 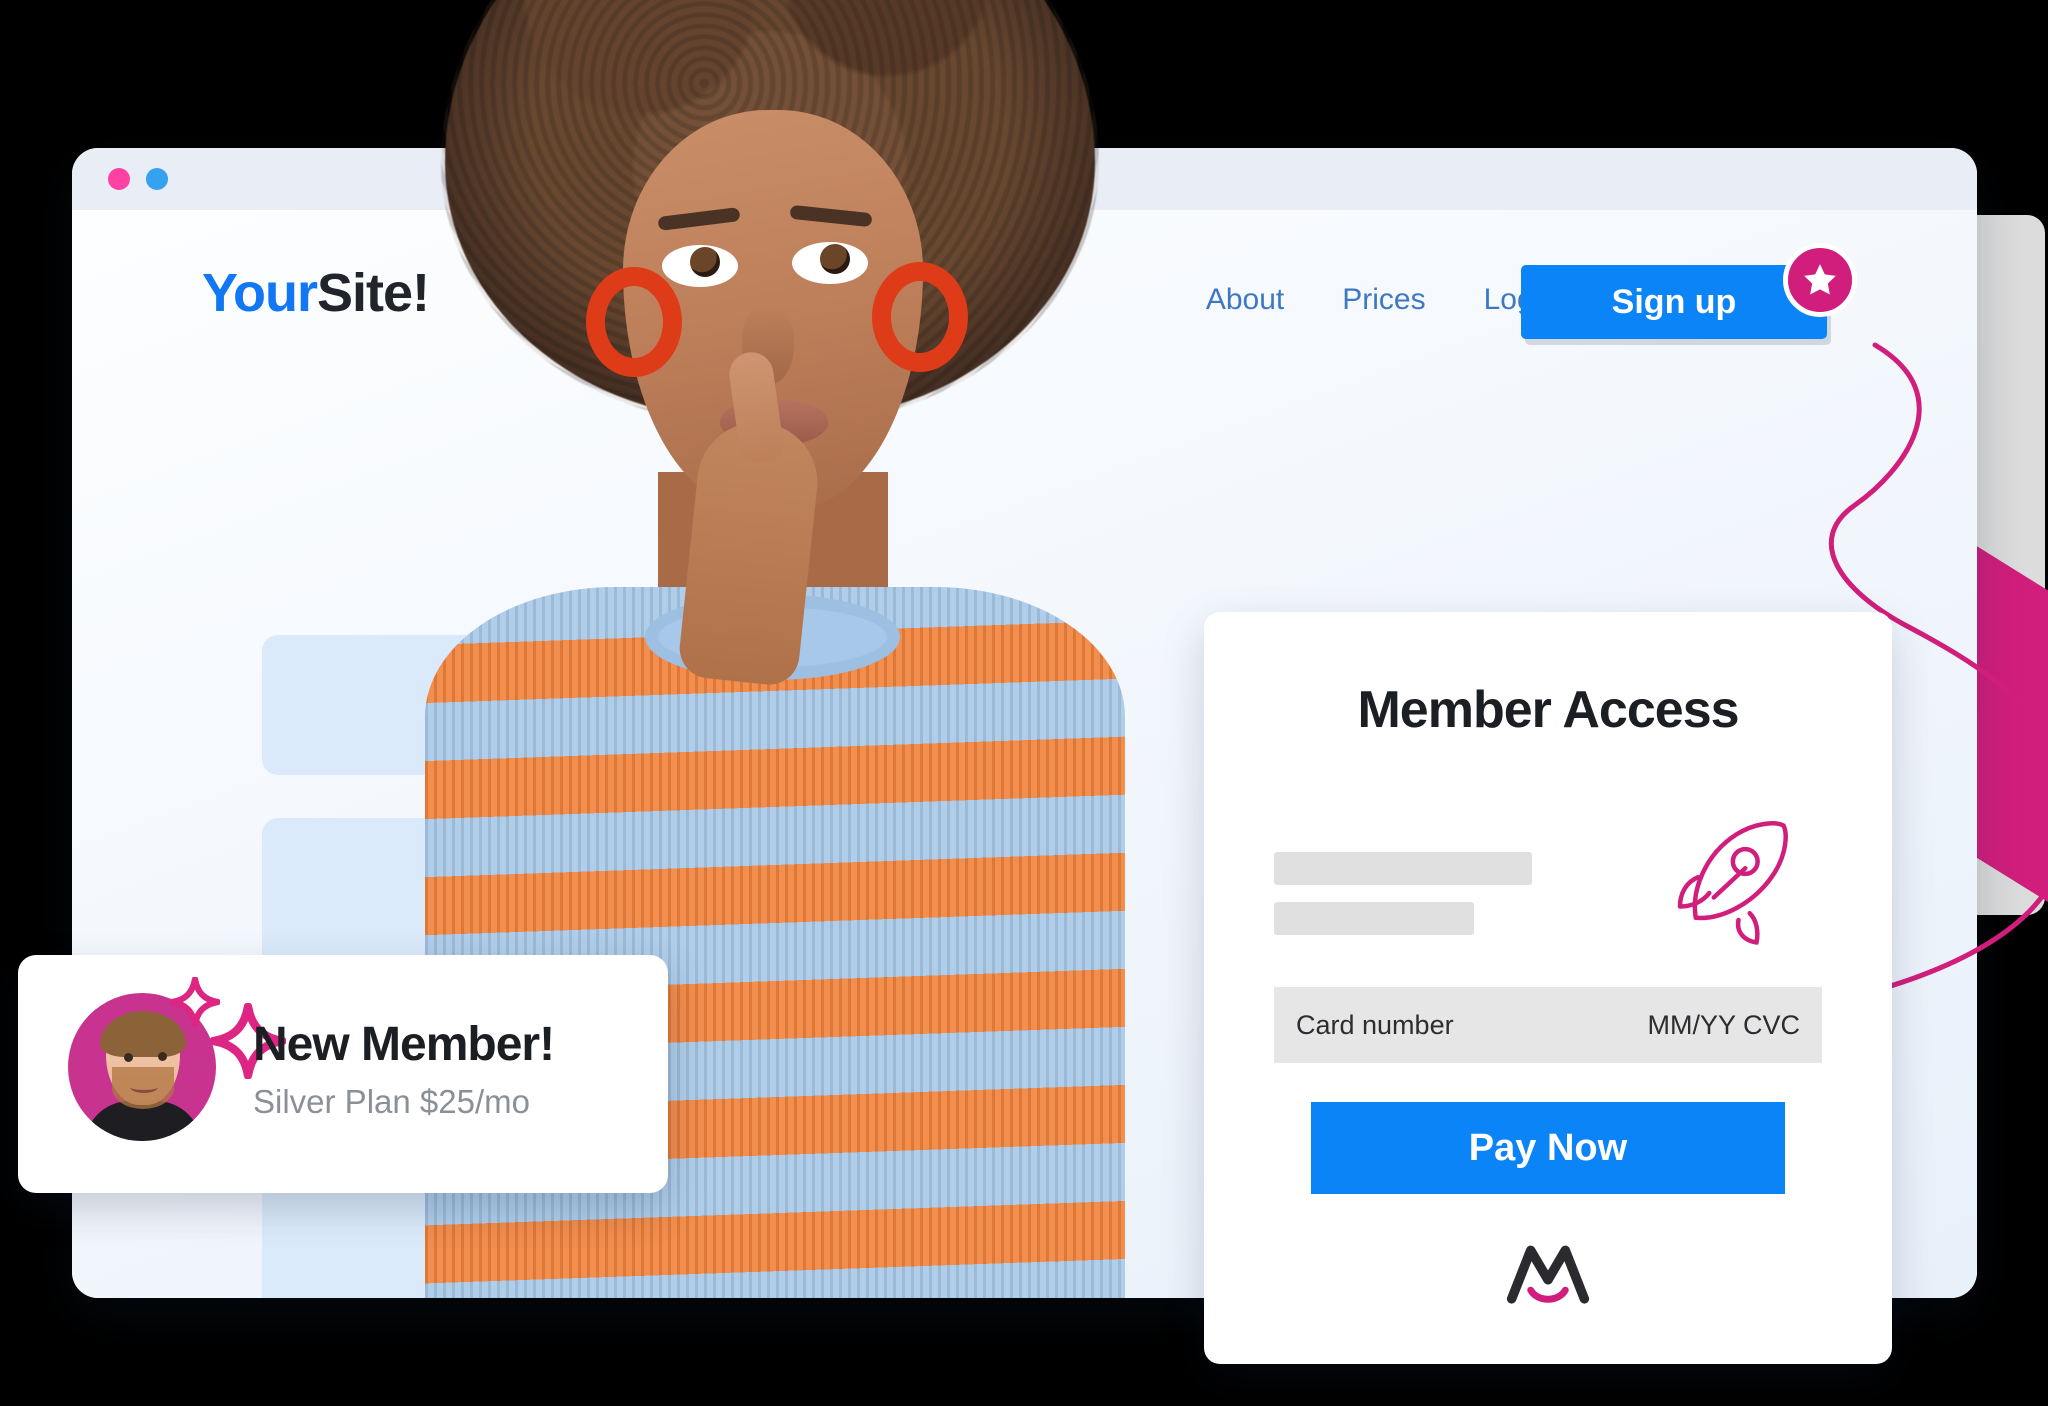 I want to click on memberpress-logo-icon, so click(x=1548, y=1272).